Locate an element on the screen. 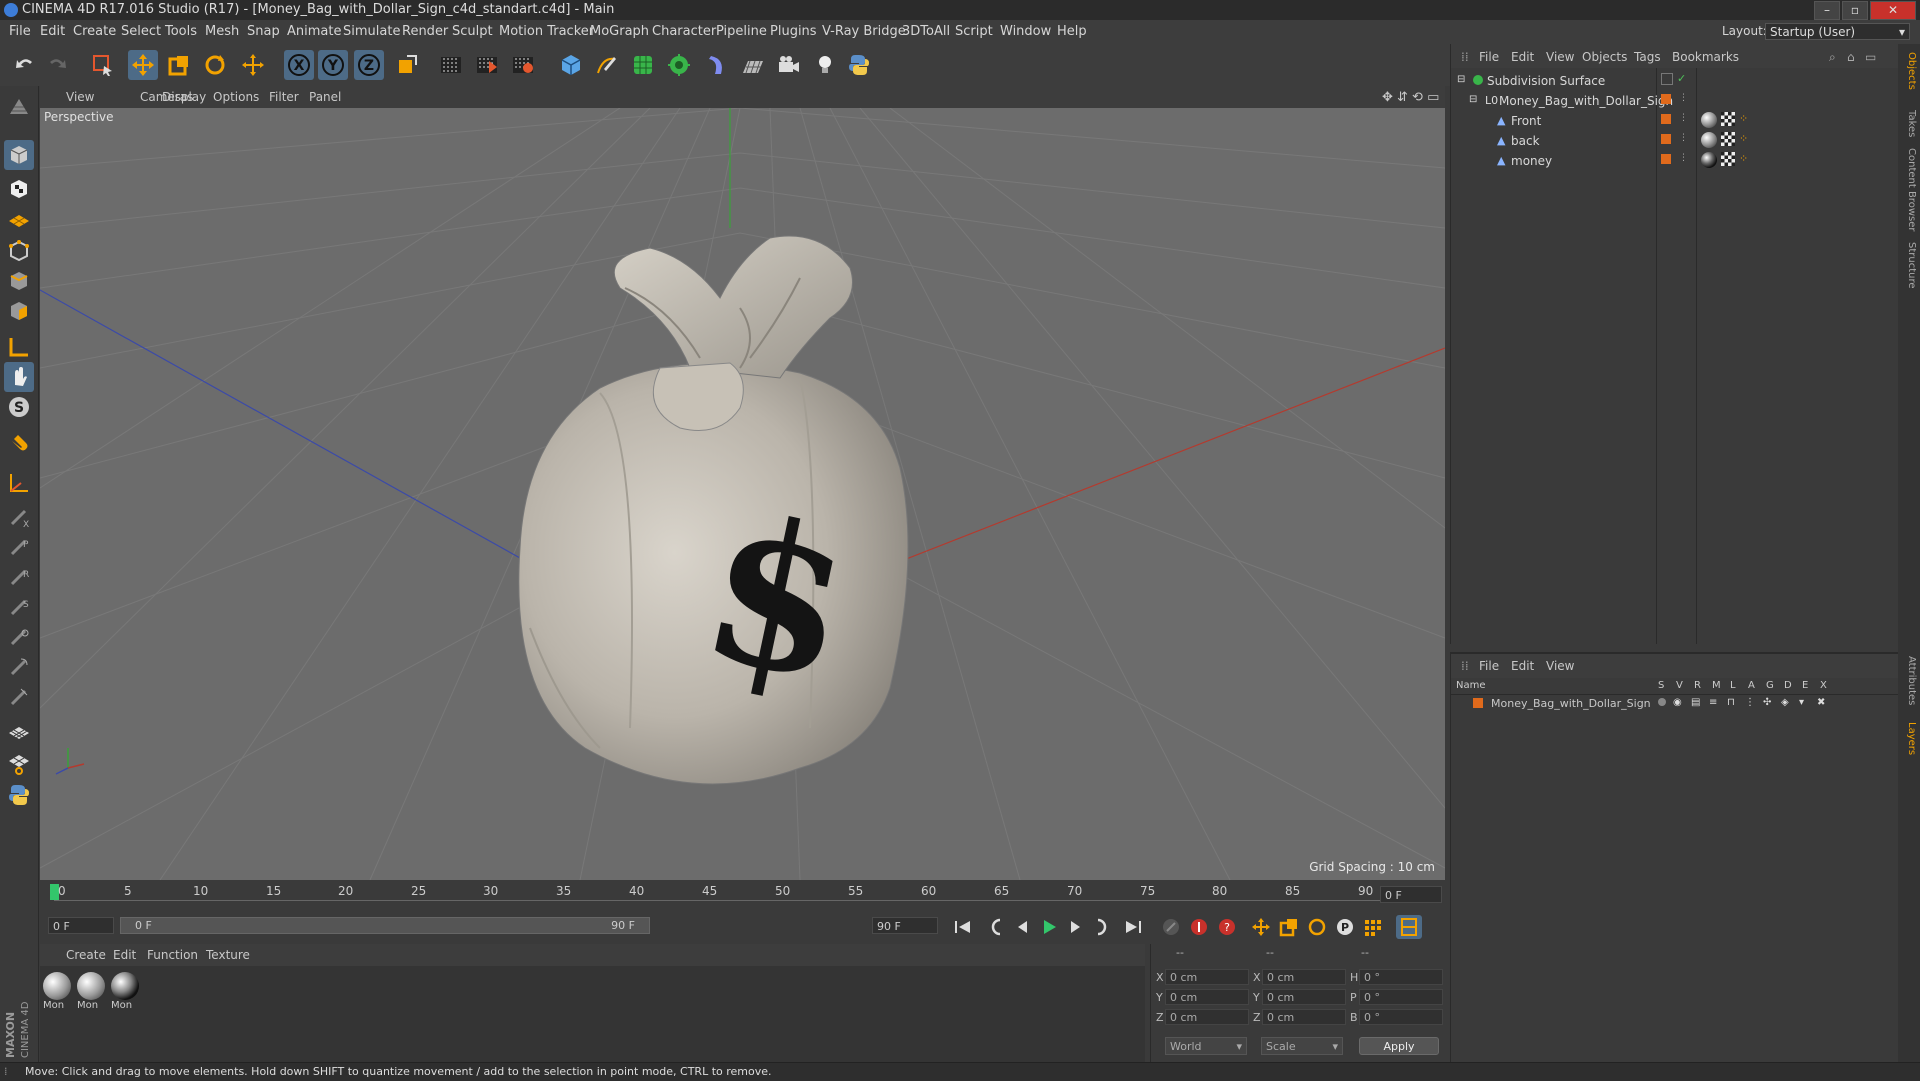 Image resolution: width=1920 pixels, height=1081 pixels. lock-icon: ⊓ is located at coordinates (1731, 702).